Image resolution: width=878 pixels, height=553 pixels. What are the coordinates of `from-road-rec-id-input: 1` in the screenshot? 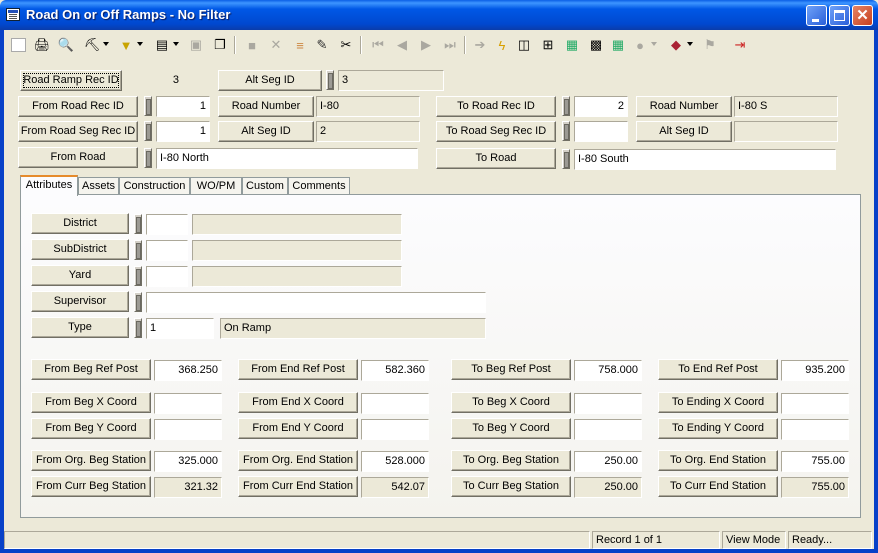 It's located at (183, 106).